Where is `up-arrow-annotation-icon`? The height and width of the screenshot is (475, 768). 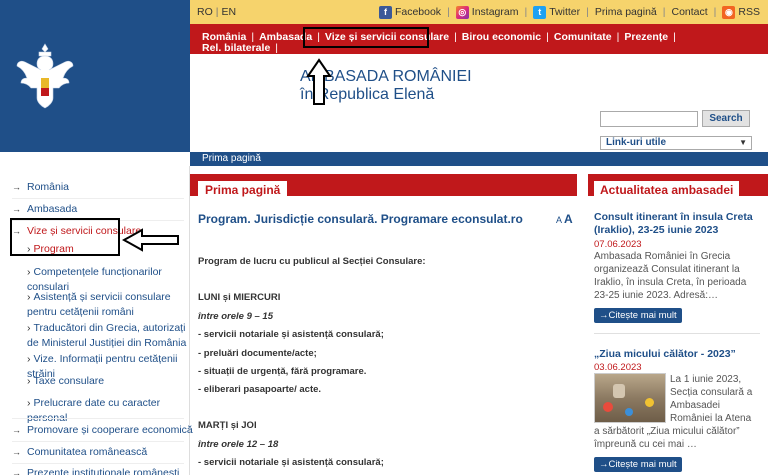 up-arrow-annotation-icon is located at coordinates (319, 81).